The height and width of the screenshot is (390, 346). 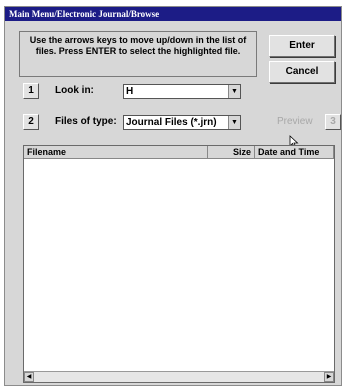 What do you see at coordinates (329, 377) in the screenshot?
I see `scroll-right-icon: ▶` at bounding box center [329, 377].